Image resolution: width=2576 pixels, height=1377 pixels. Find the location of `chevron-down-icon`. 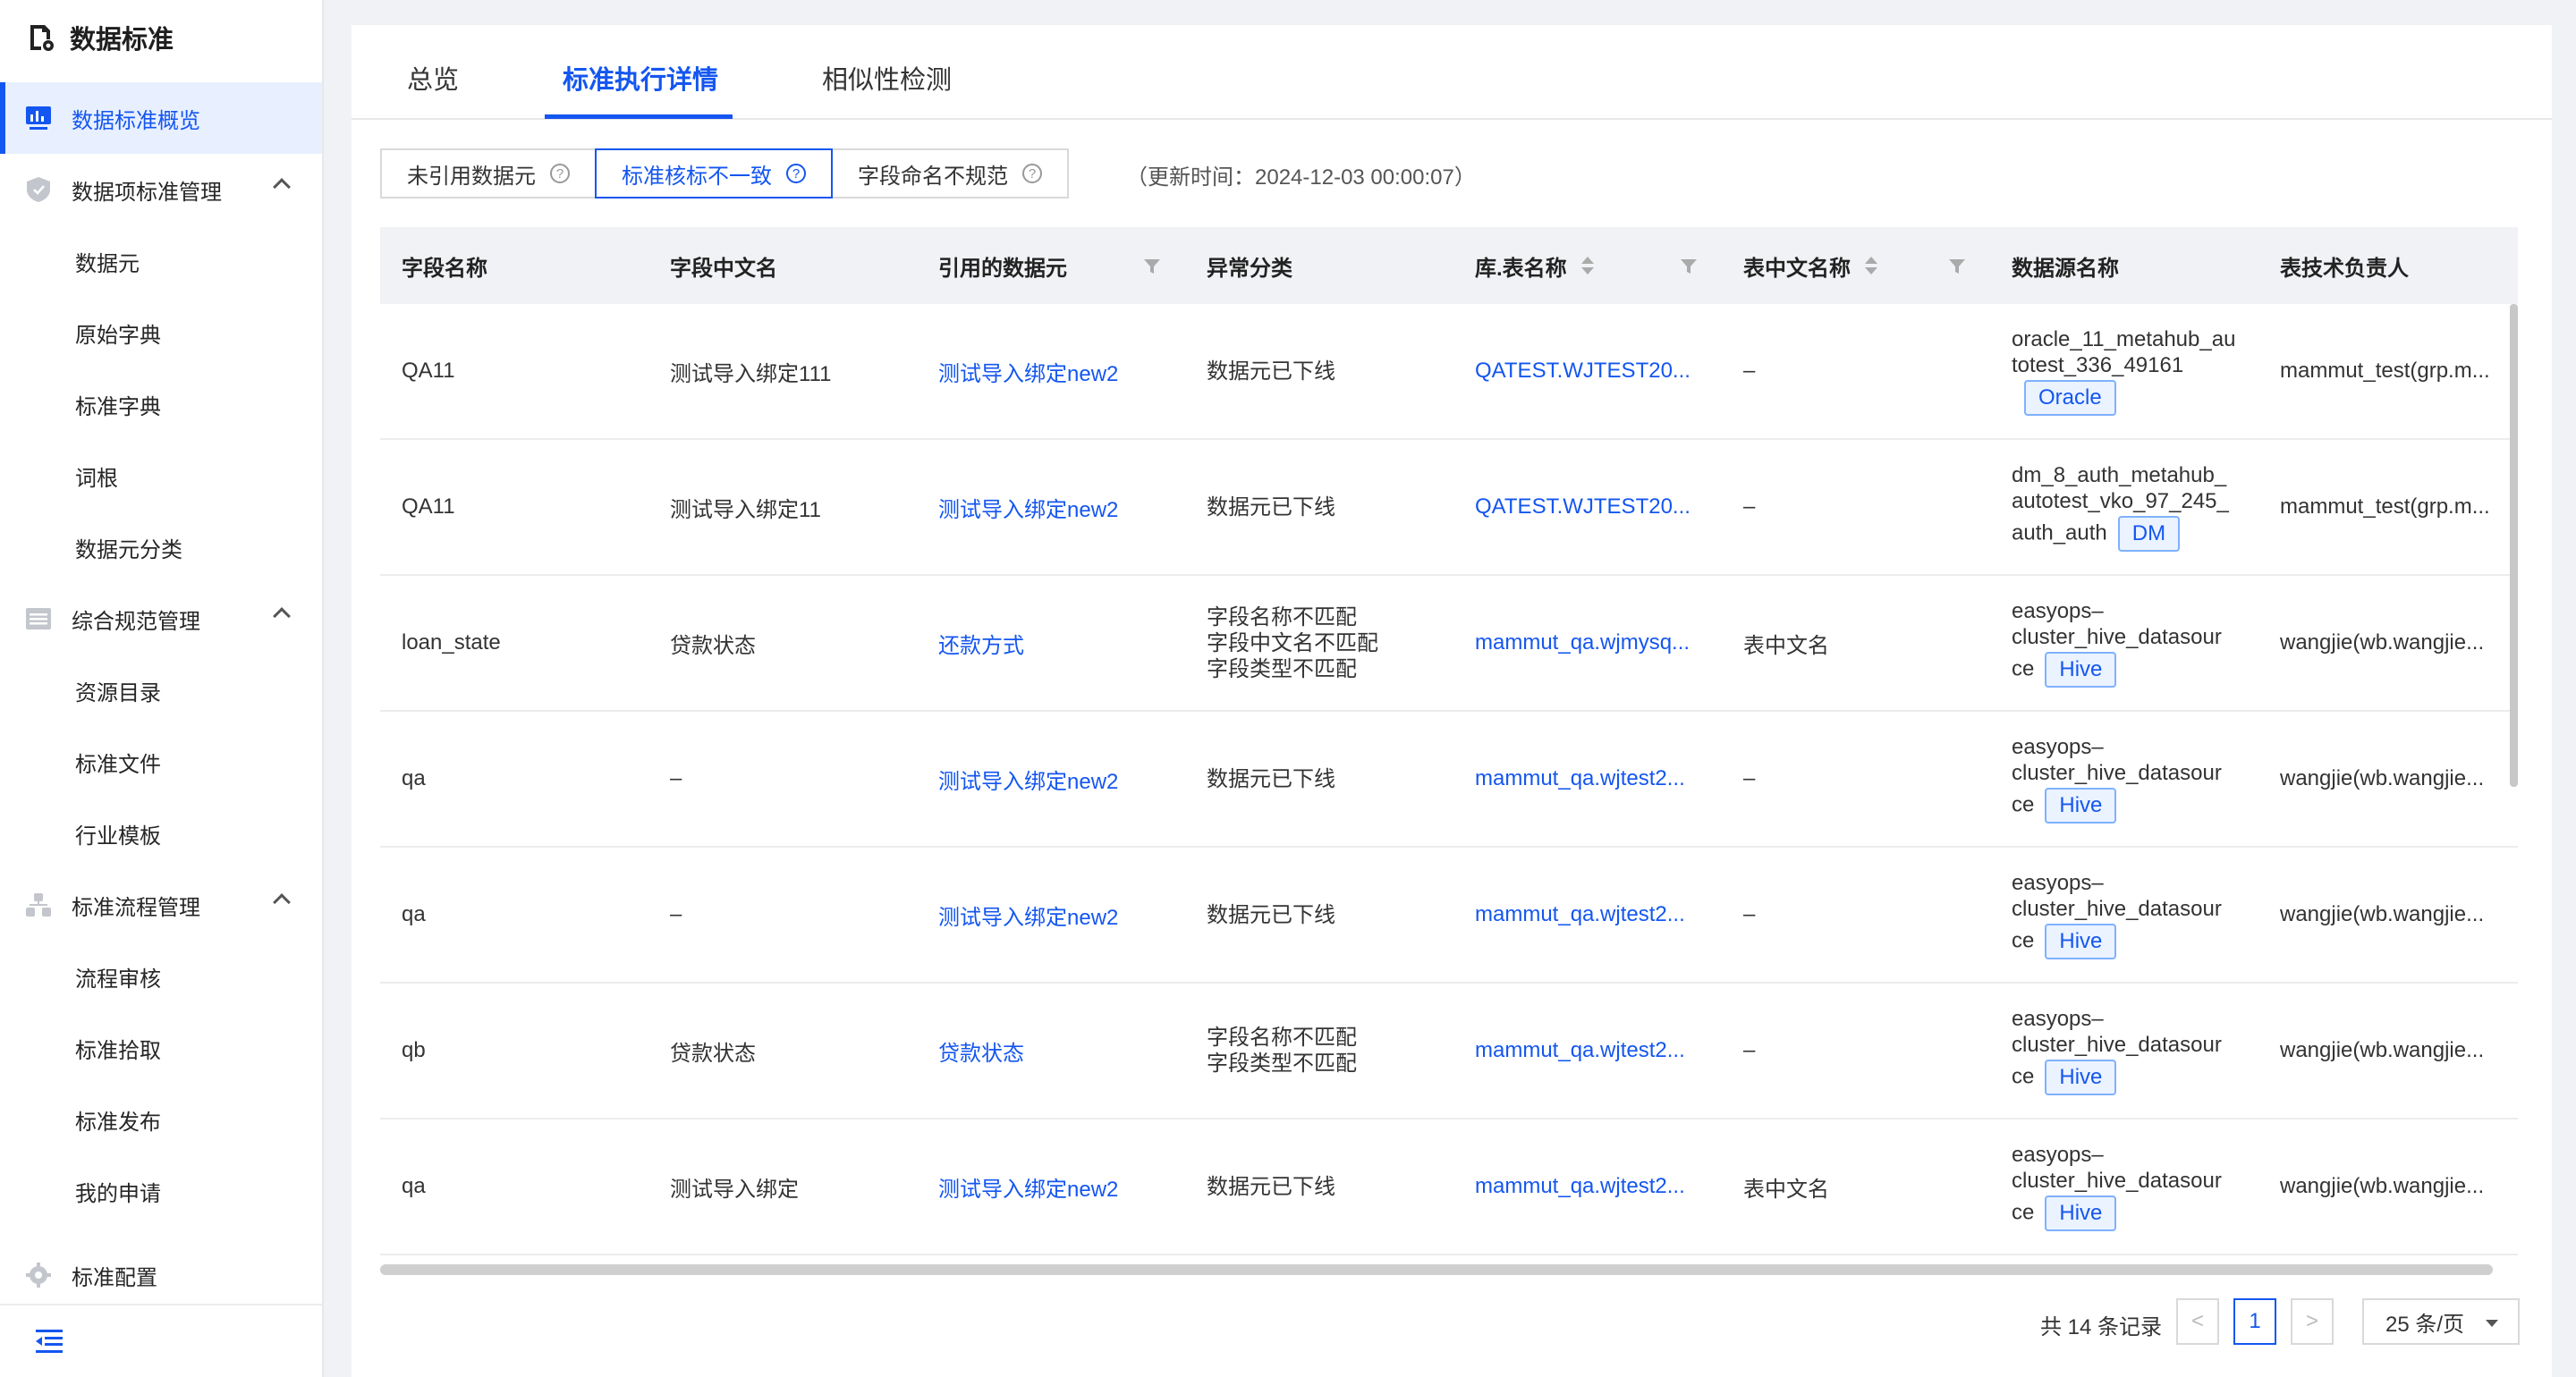

chevron-down-icon is located at coordinates (2492, 1323).